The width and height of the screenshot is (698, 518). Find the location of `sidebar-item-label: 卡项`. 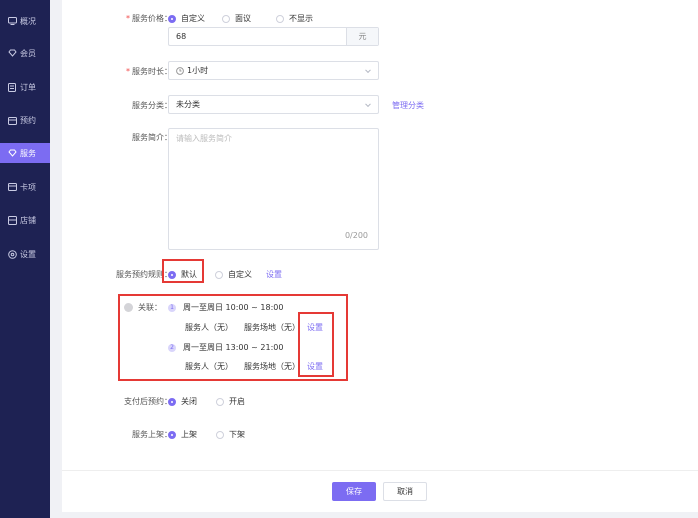

sidebar-item-label: 卡项 is located at coordinates (28, 187).